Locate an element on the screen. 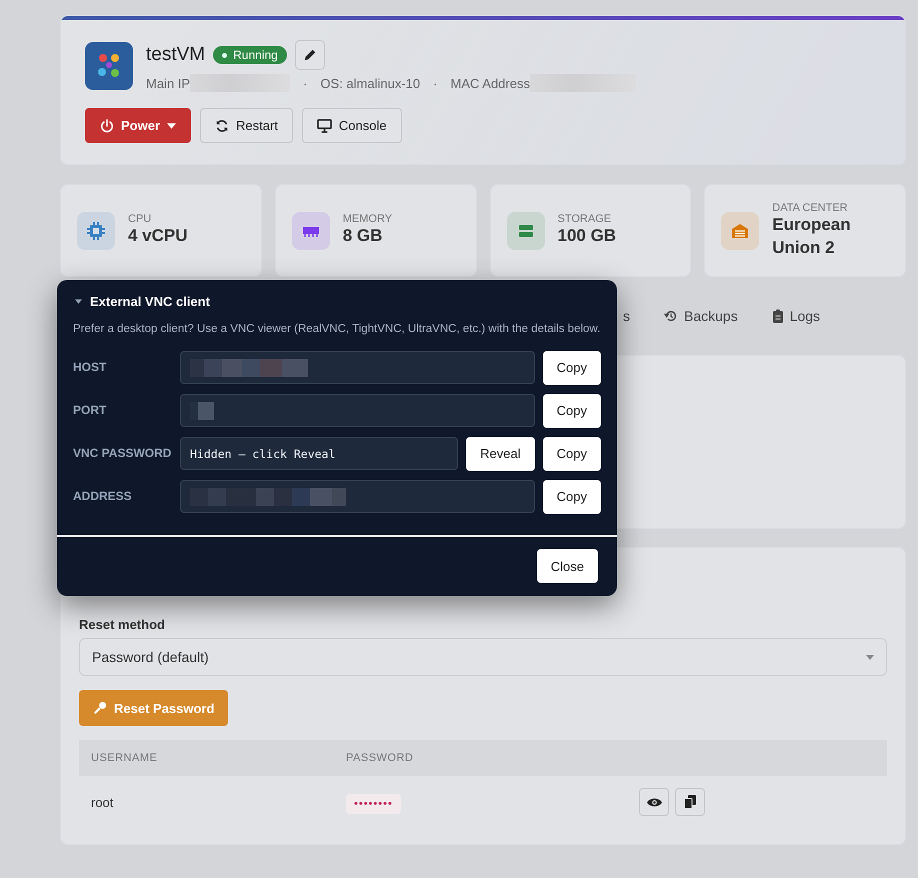 The image size is (918, 878). field-label: Reset method is located at coordinates (122, 624).